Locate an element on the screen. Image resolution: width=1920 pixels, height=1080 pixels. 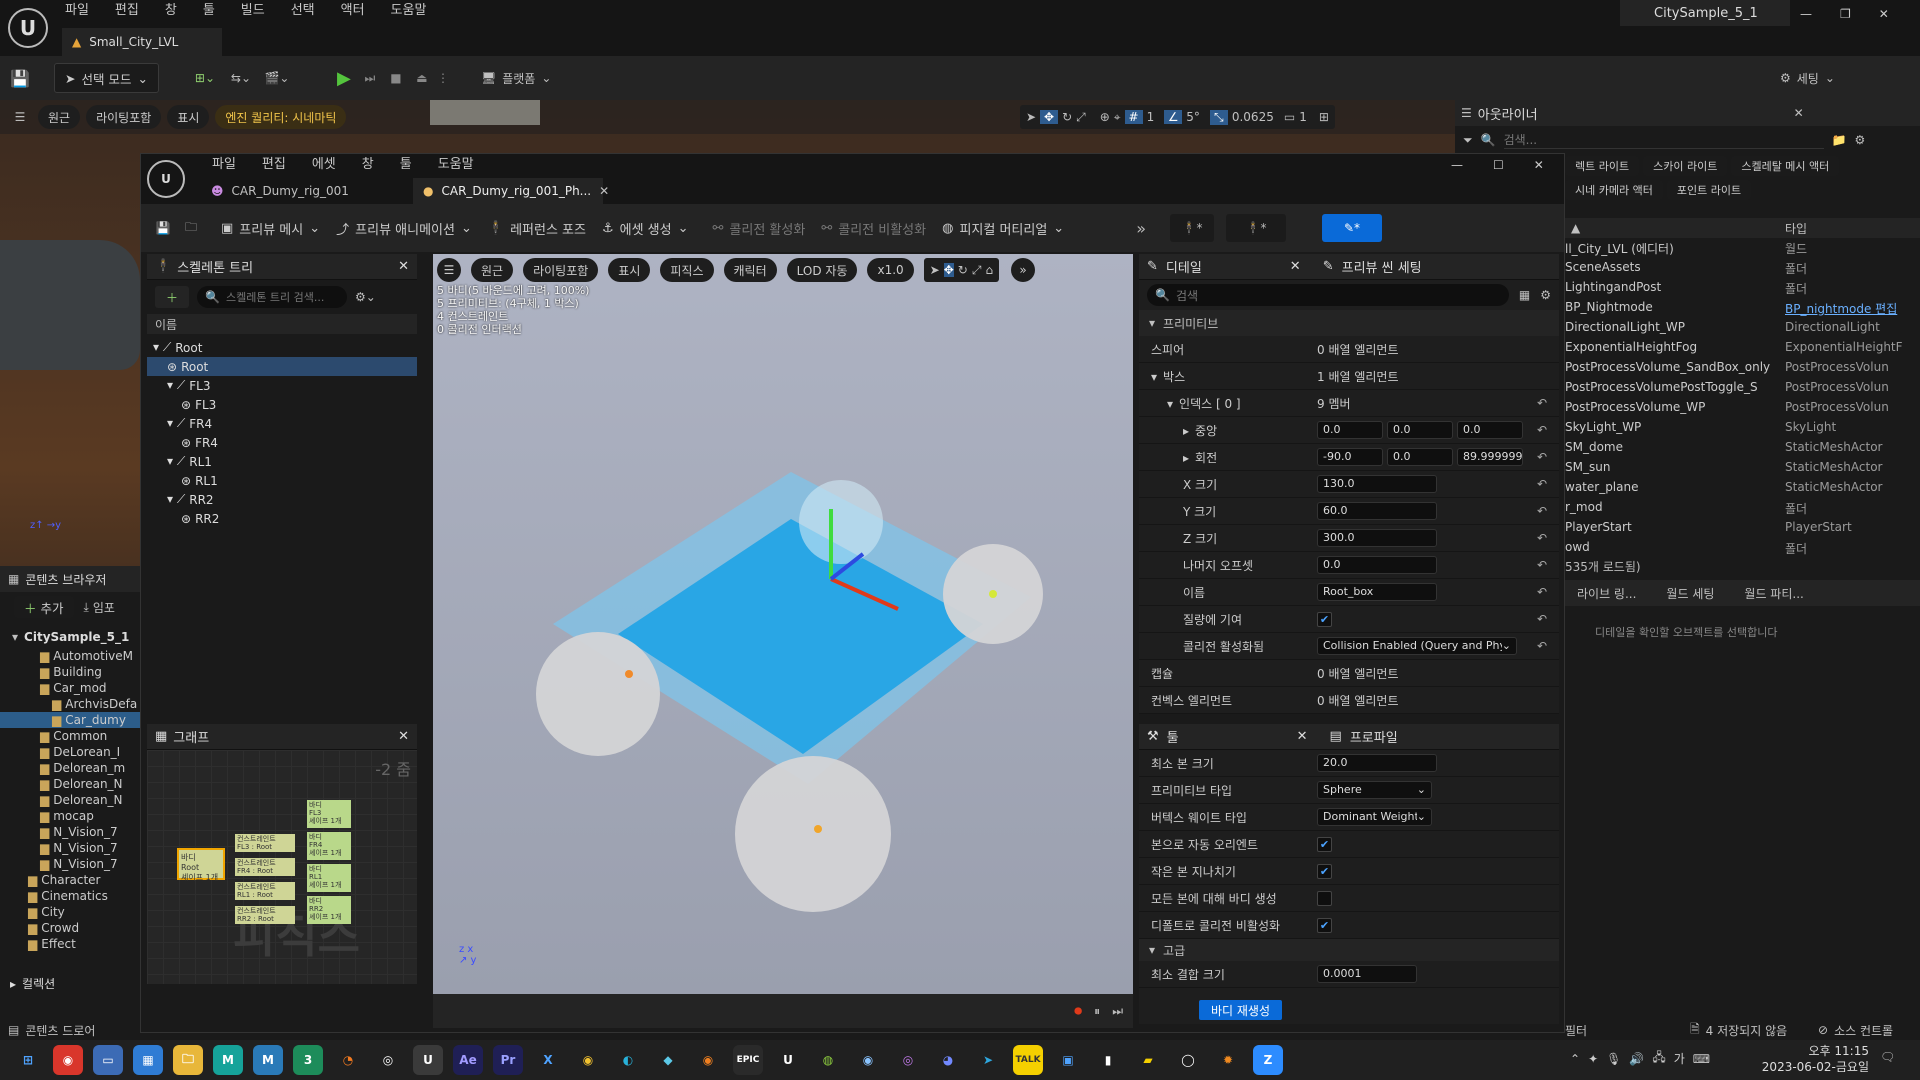
angle-snap-icon: ∠ is located at coordinates (1173, 117).